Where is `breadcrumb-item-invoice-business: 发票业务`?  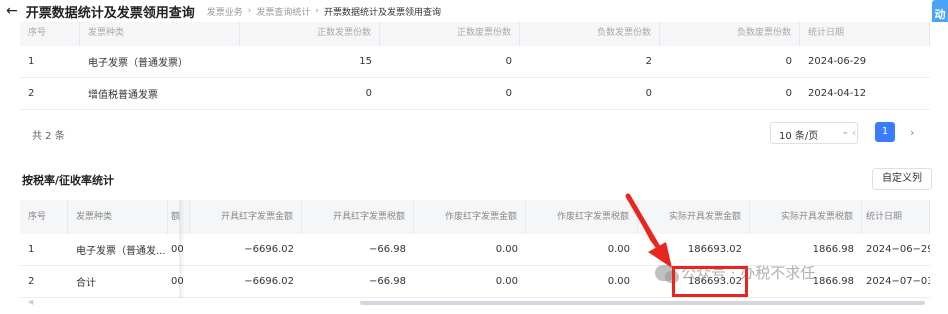
breadcrumb-item-invoice-business: 发票业务 is located at coordinates (225, 11).